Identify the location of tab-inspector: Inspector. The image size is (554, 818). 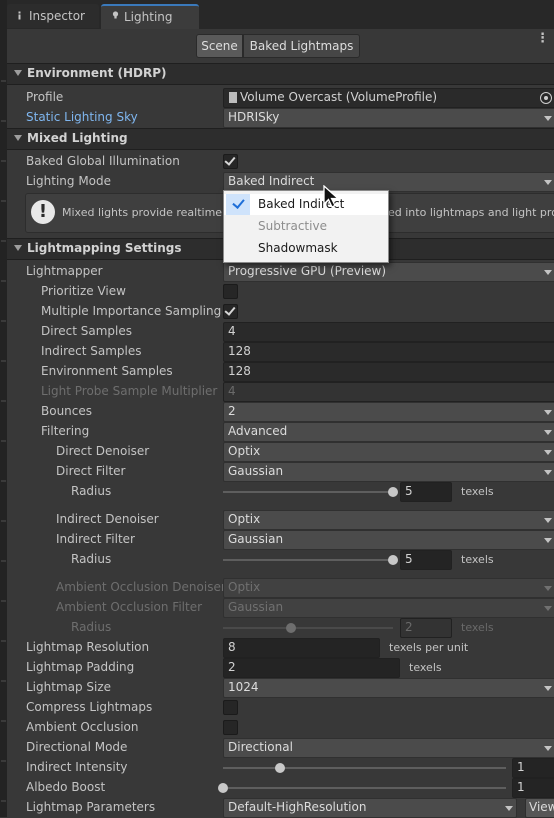
(53, 16).